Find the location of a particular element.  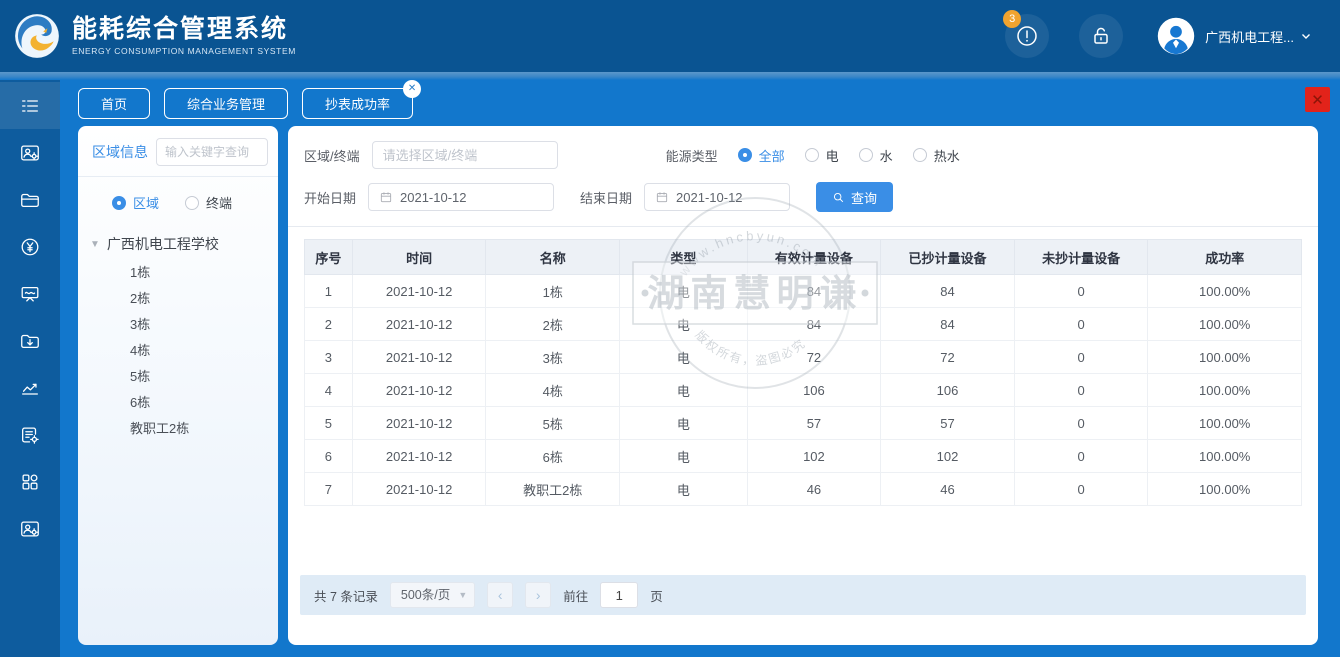

sidebar-item-apps is located at coordinates (30, 481).